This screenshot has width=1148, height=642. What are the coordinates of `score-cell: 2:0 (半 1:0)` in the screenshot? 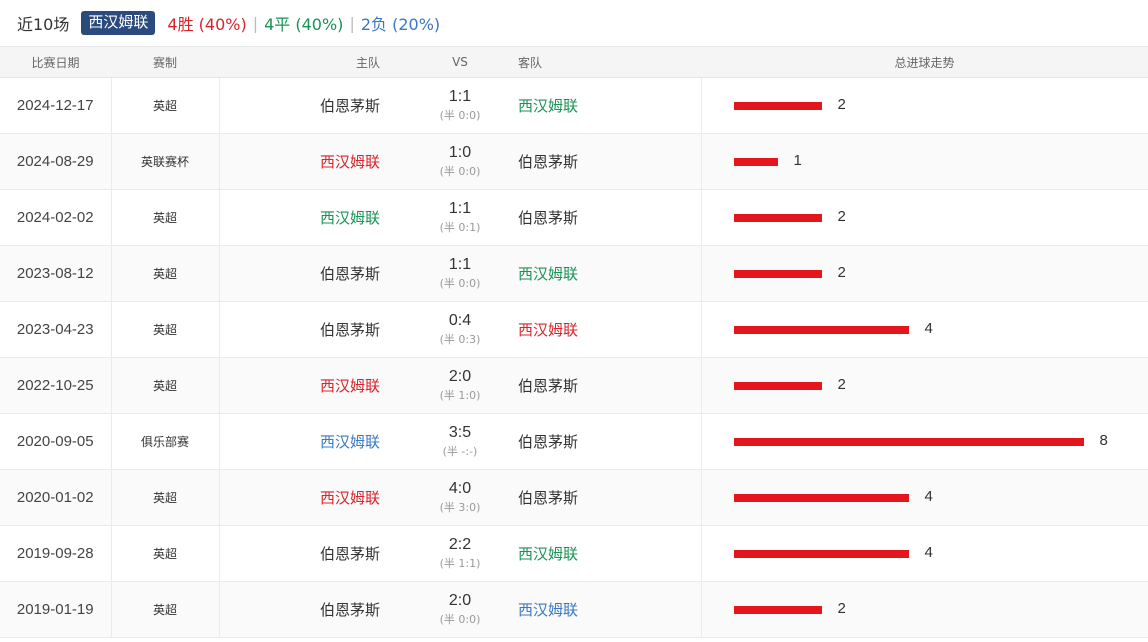 It's located at (460, 385).